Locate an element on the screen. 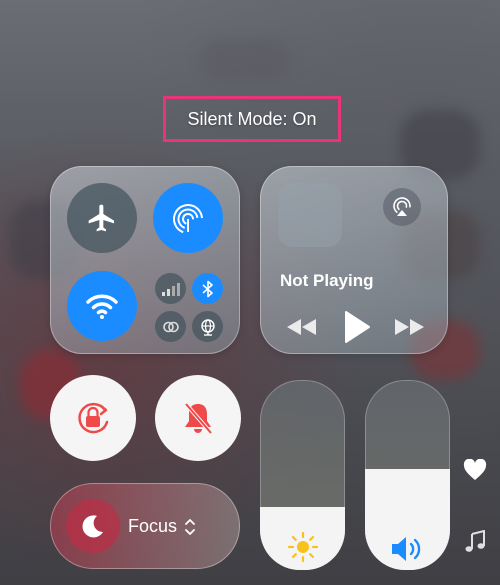 This screenshot has width=500, height=585. focus-chevron is located at coordinates (190, 527).